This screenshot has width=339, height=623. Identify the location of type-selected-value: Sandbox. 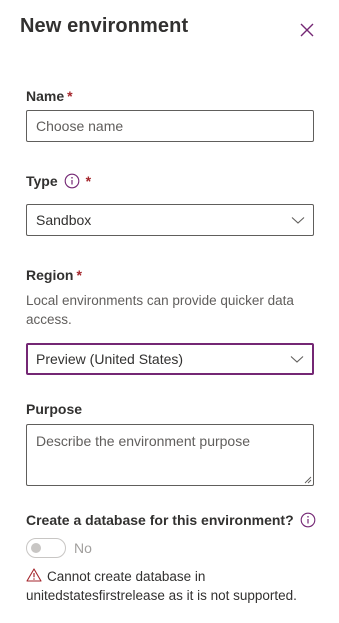
(64, 220).